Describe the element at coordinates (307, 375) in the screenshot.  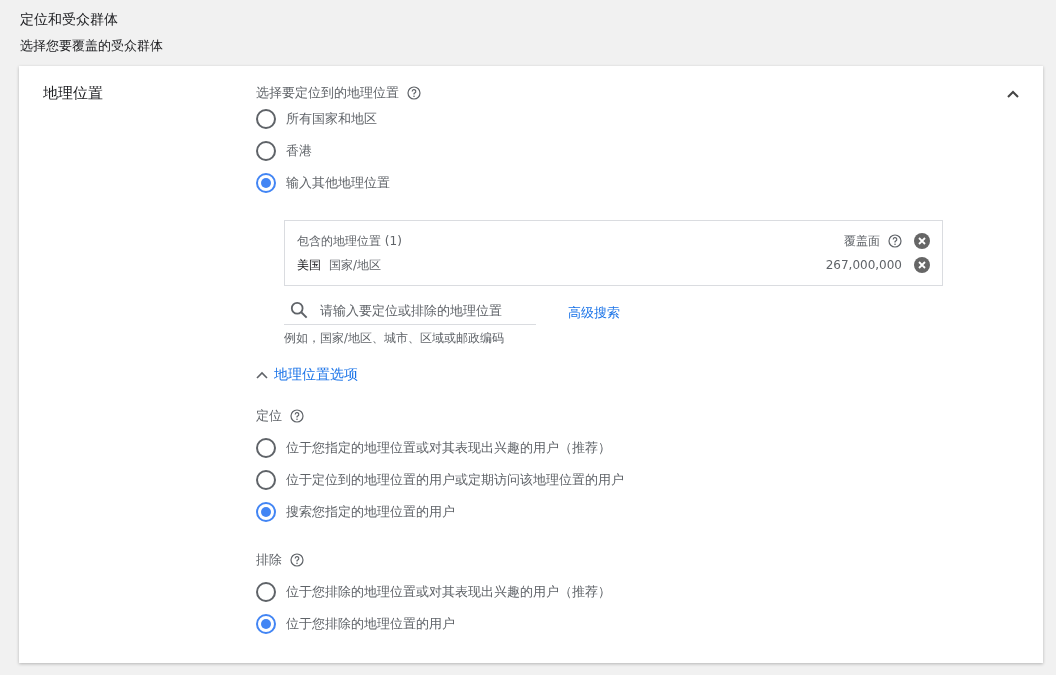
I see `location-options-toggle: 地理位置选项` at that location.